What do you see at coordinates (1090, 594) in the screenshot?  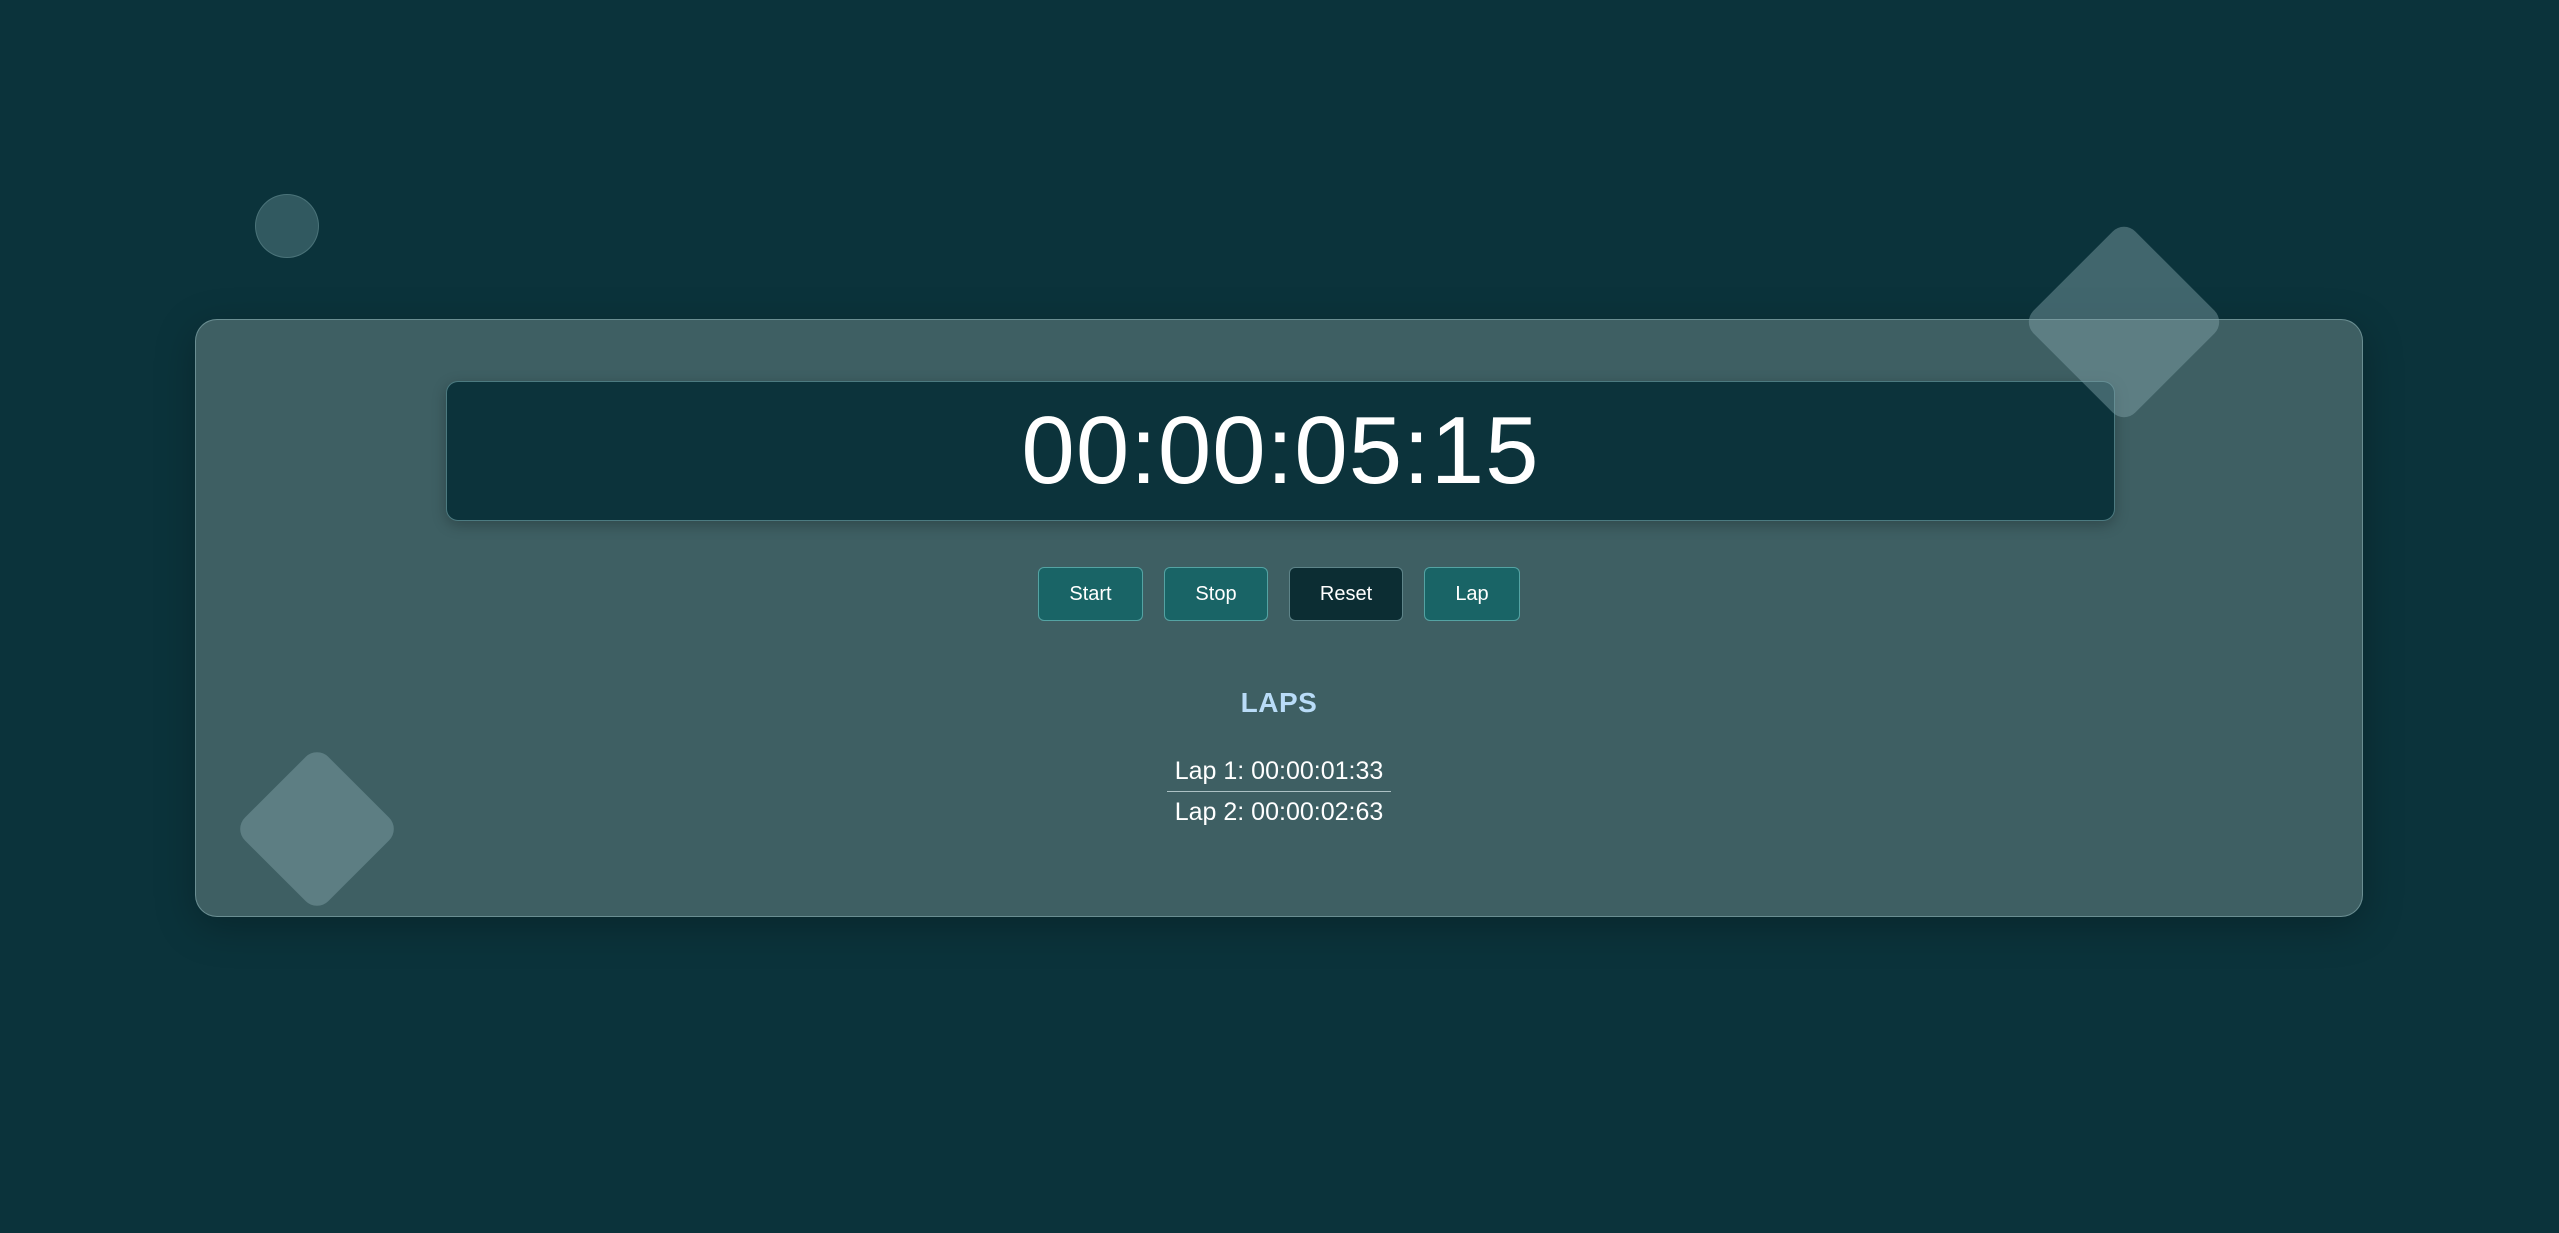 I see `start-button: Start` at bounding box center [1090, 594].